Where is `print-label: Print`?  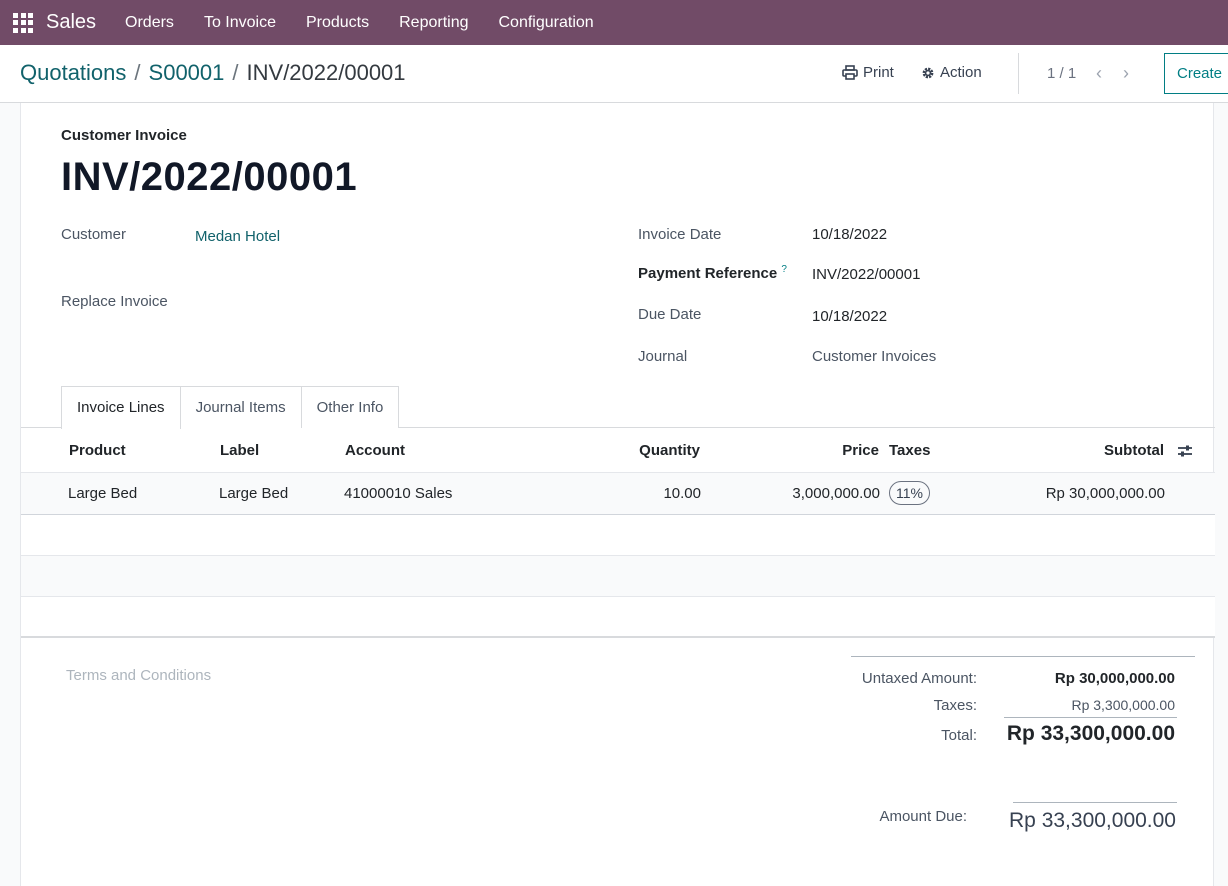
print-label: Print is located at coordinates (878, 72).